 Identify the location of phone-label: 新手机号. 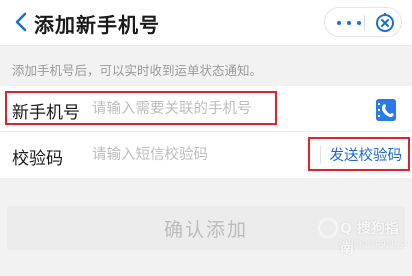
(46, 113).